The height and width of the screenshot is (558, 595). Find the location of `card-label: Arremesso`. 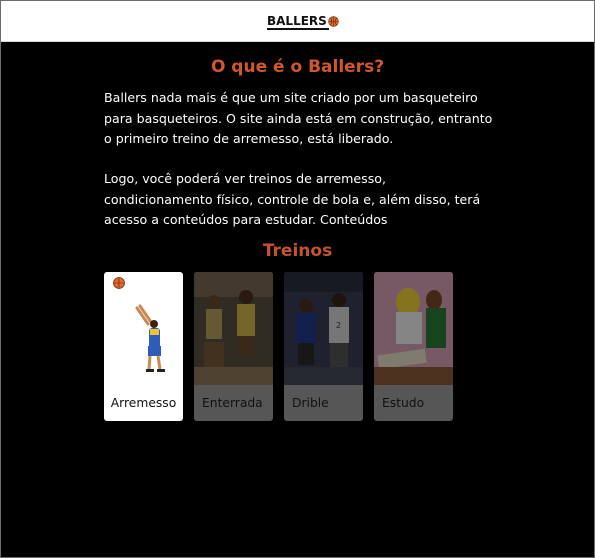

card-label: Arremesso is located at coordinates (143, 403).